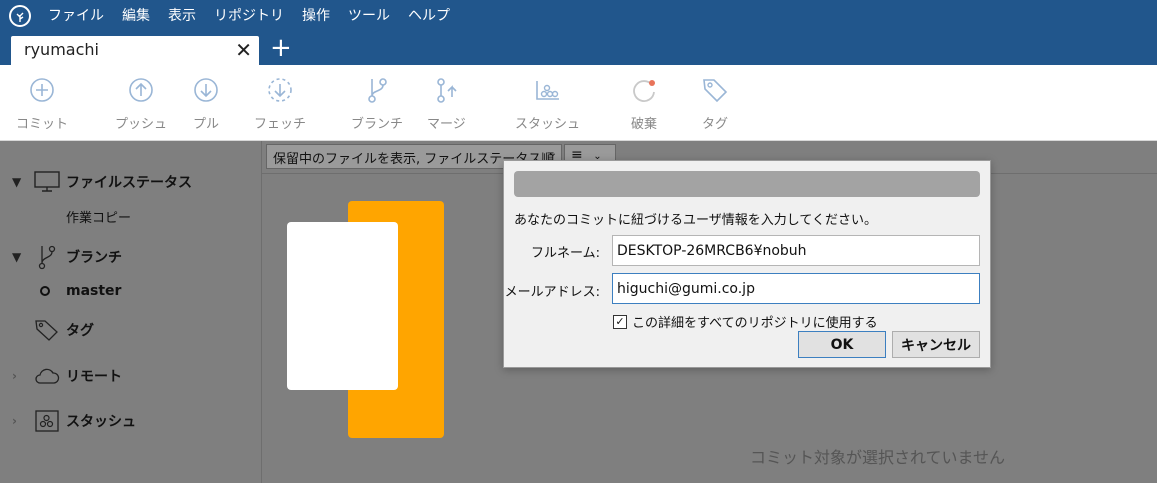 This screenshot has width=1157, height=483. I want to click on sidebar-item-branches: ▼ ブランチ, so click(67, 257).